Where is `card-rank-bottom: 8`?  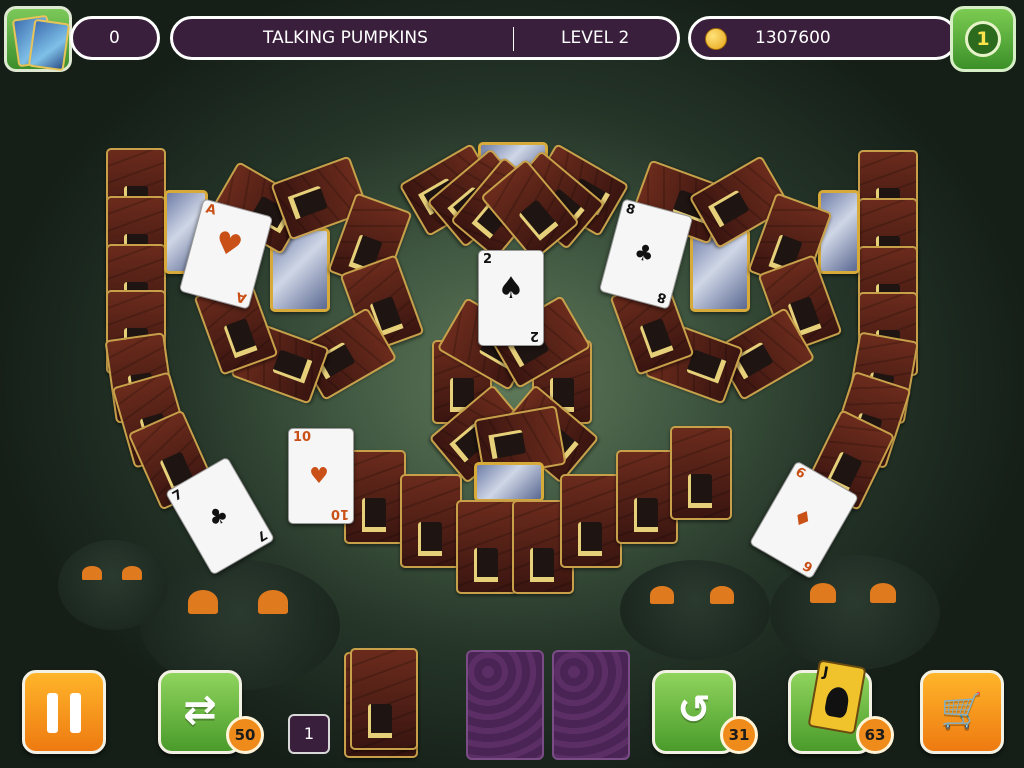 card-rank-bottom: 8 is located at coordinates (662, 297).